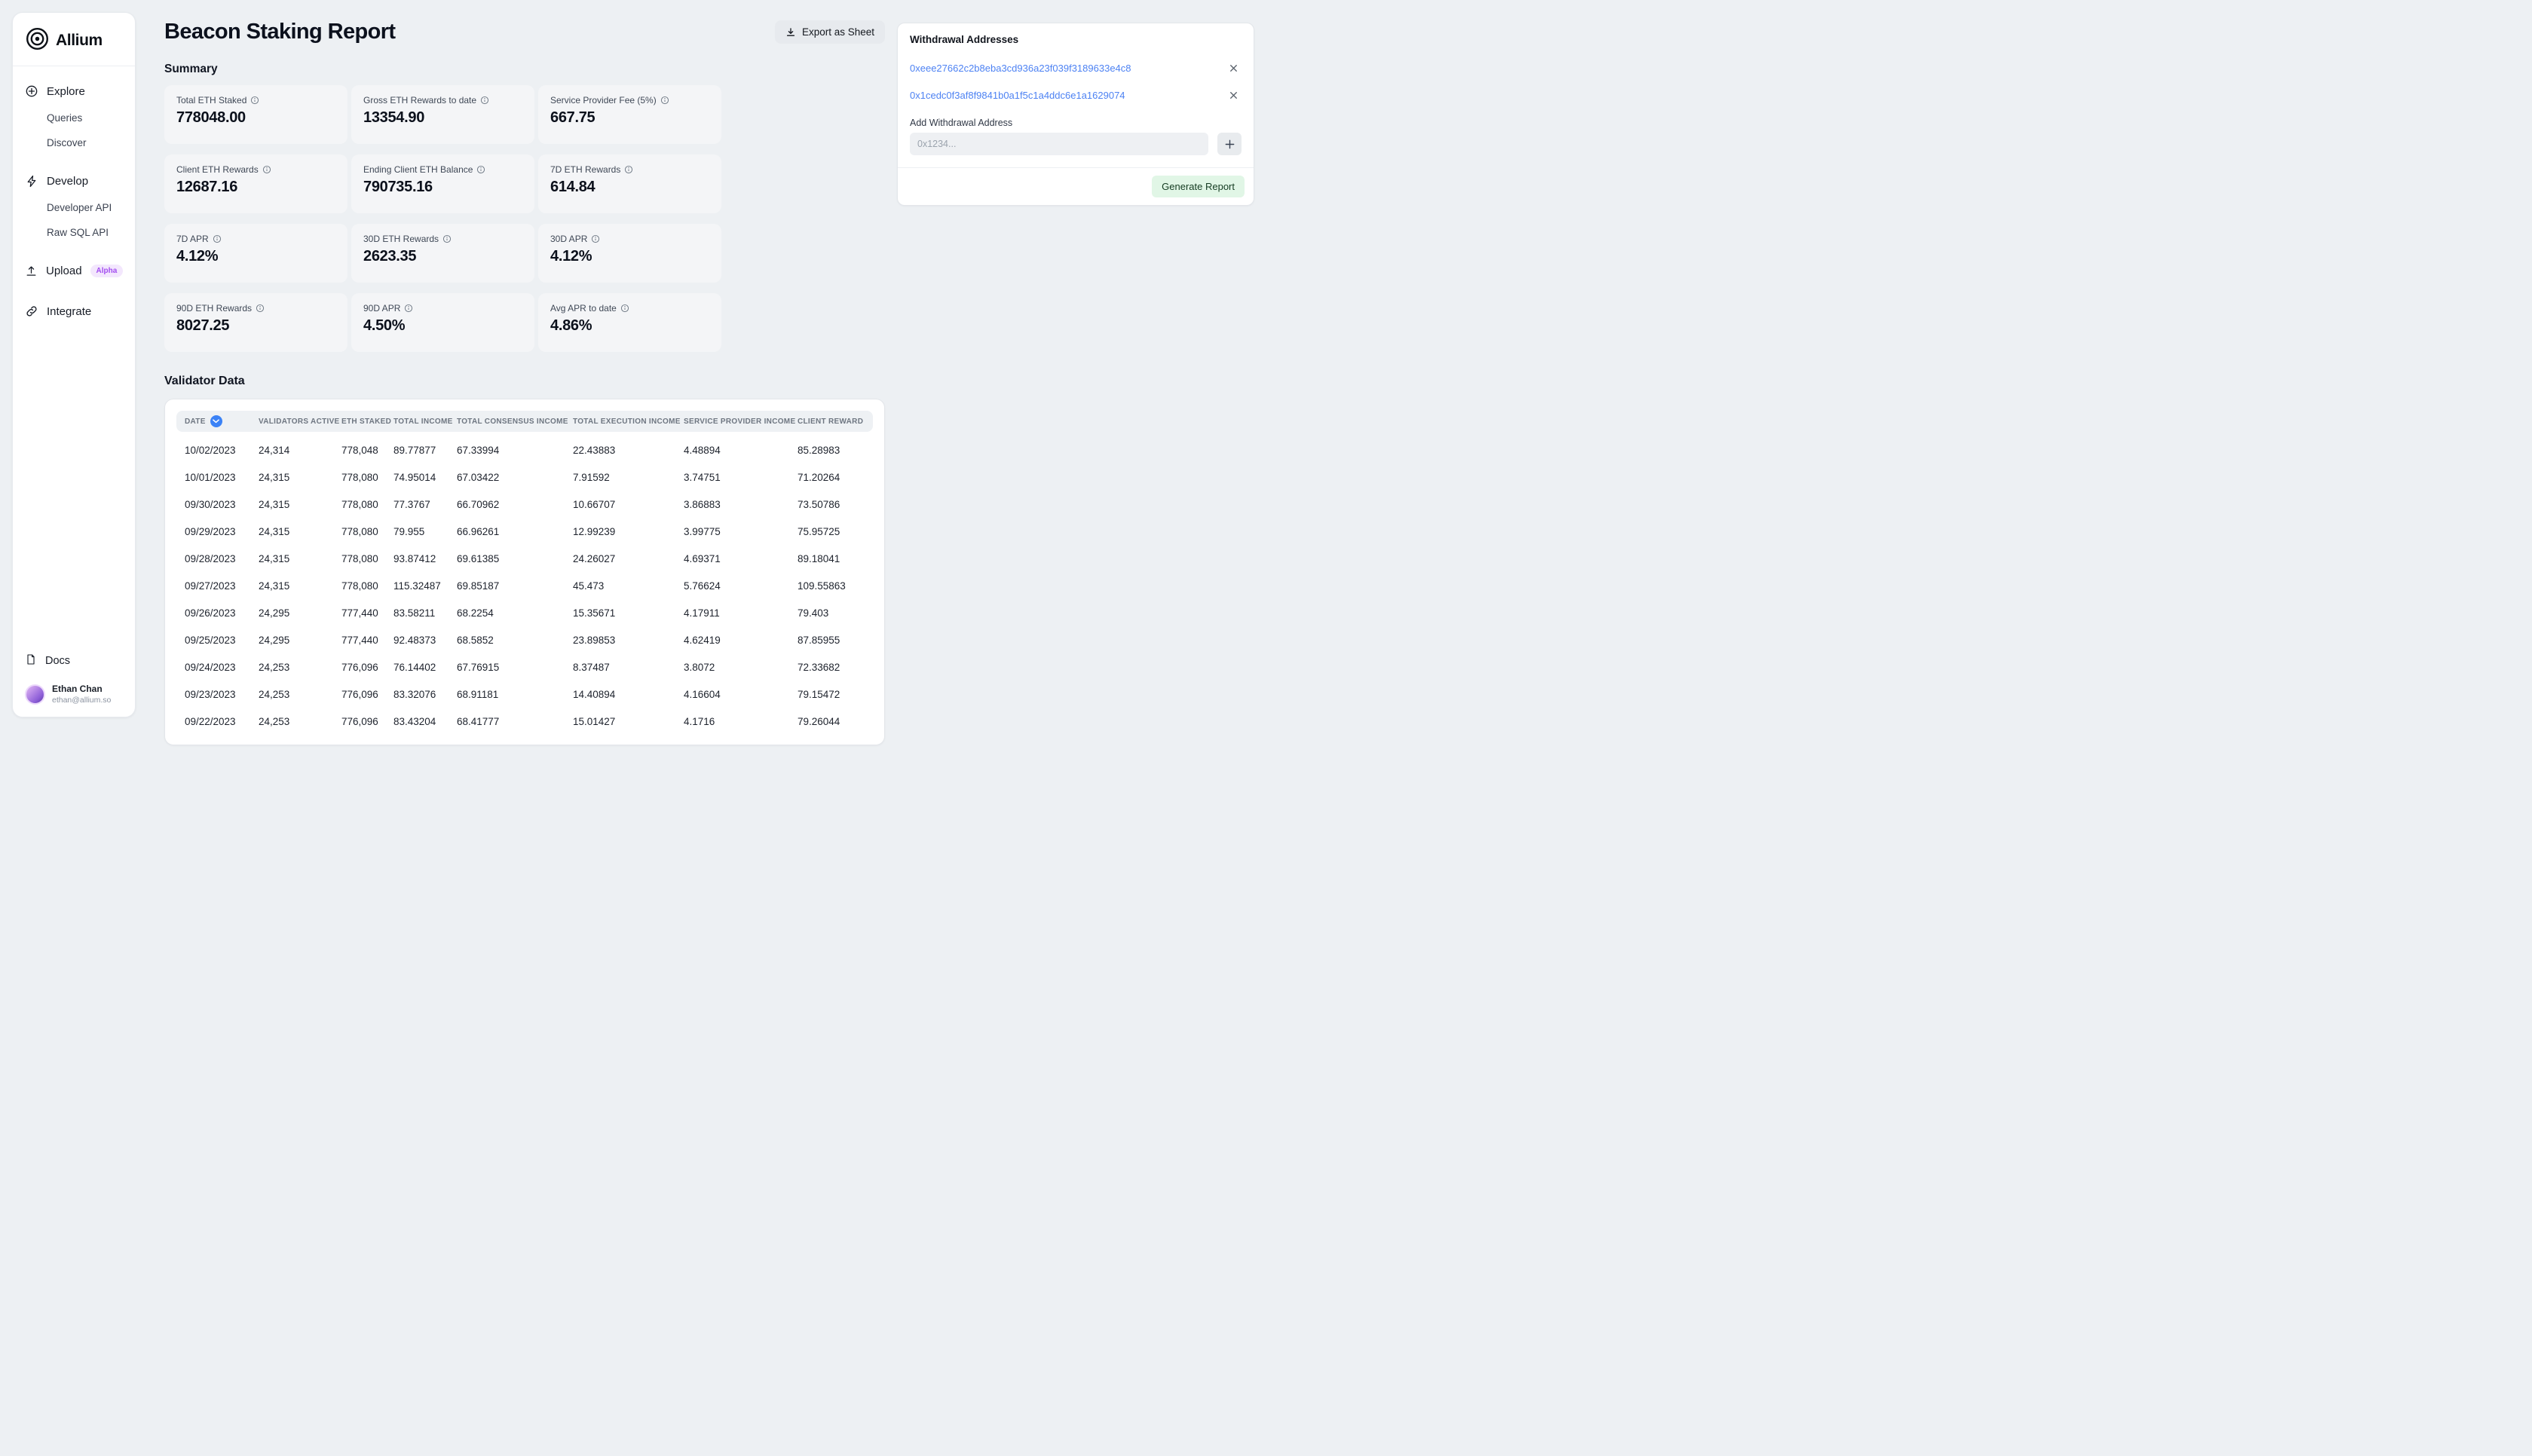  What do you see at coordinates (572, 187) in the screenshot?
I see `stat-value: 614.84` at bounding box center [572, 187].